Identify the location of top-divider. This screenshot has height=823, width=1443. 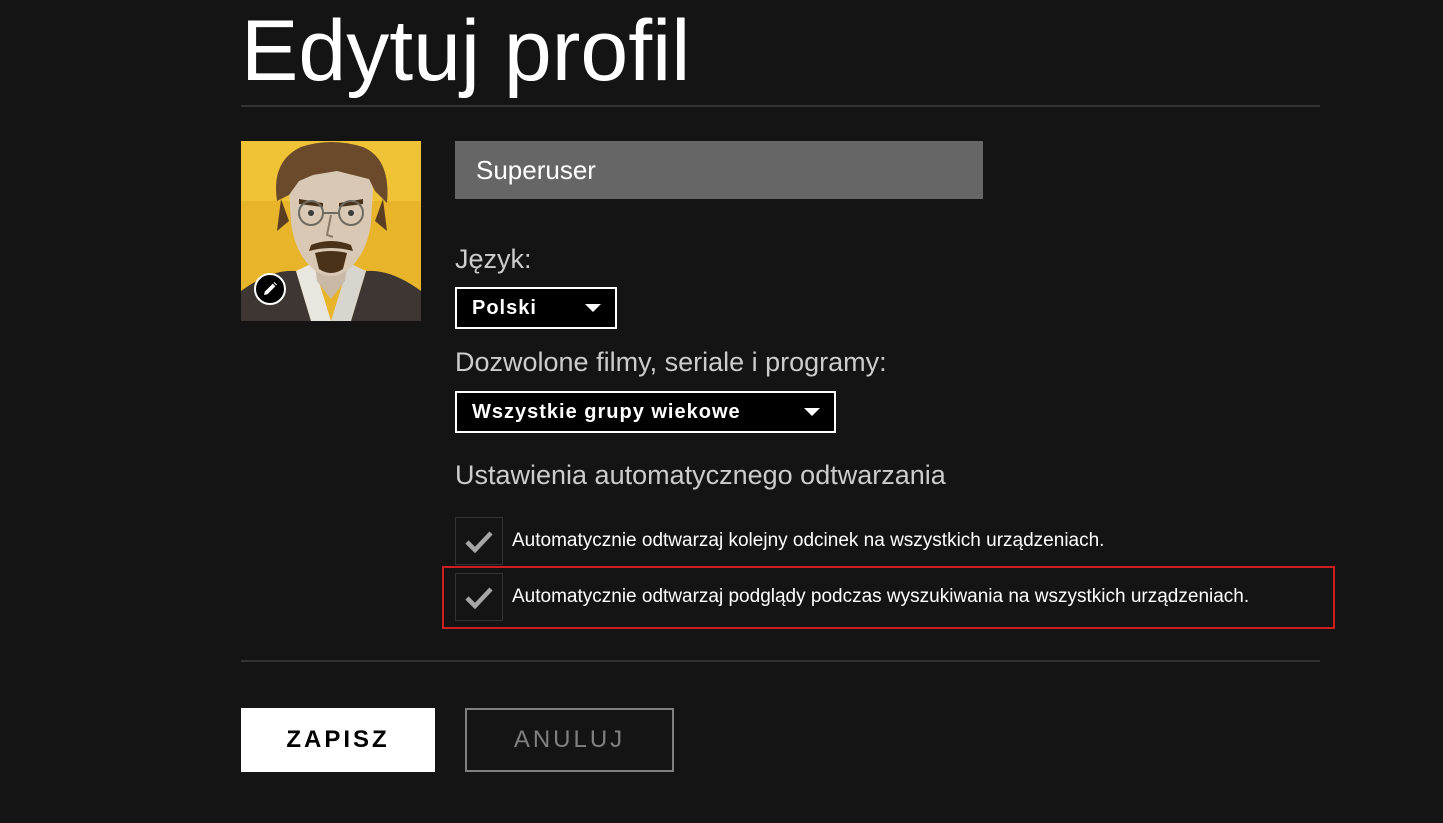
(780, 106).